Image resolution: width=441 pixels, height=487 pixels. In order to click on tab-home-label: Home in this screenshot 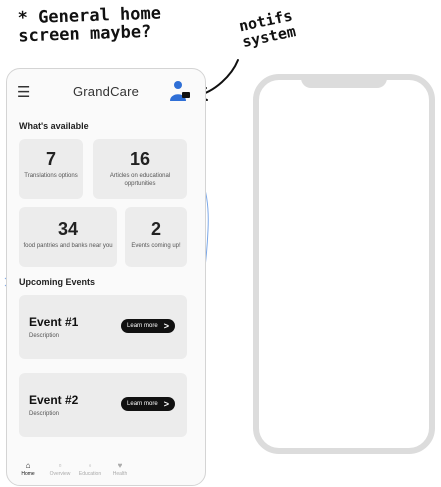, I will do `click(28, 474)`.